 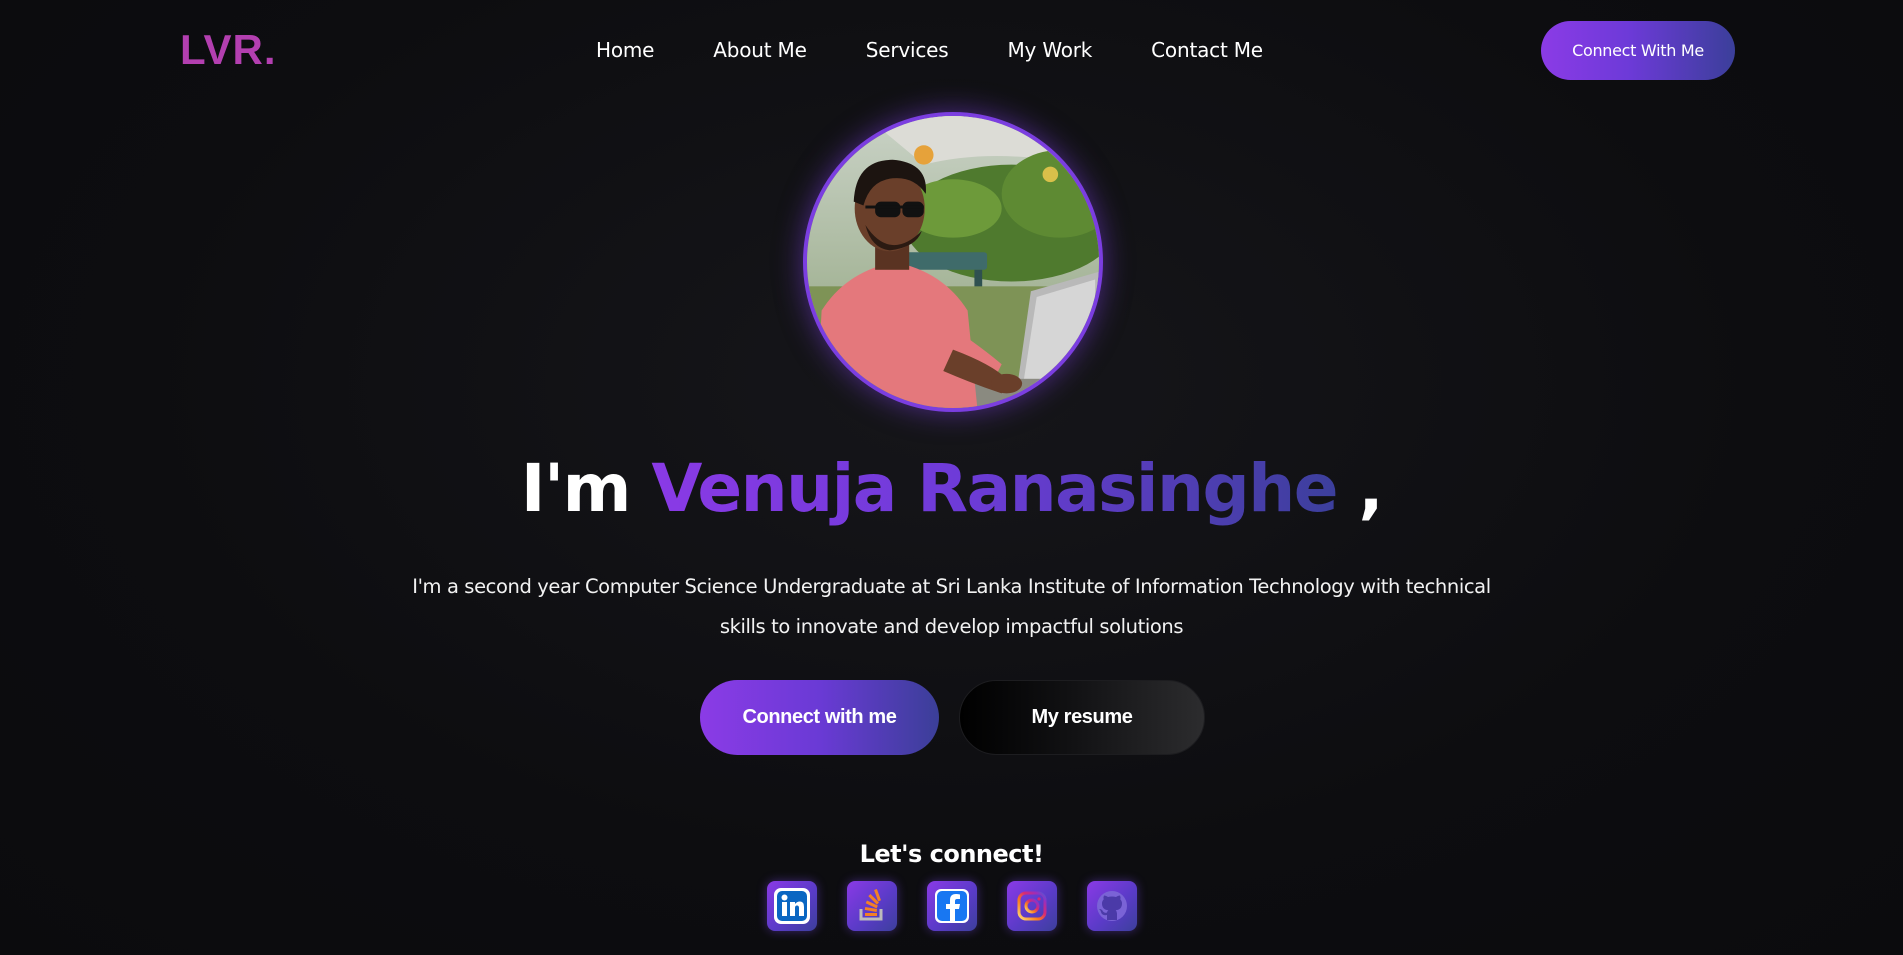 What do you see at coordinates (819, 717) in the screenshot?
I see `connect-with-me-button: Connect with me` at bounding box center [819, 717].